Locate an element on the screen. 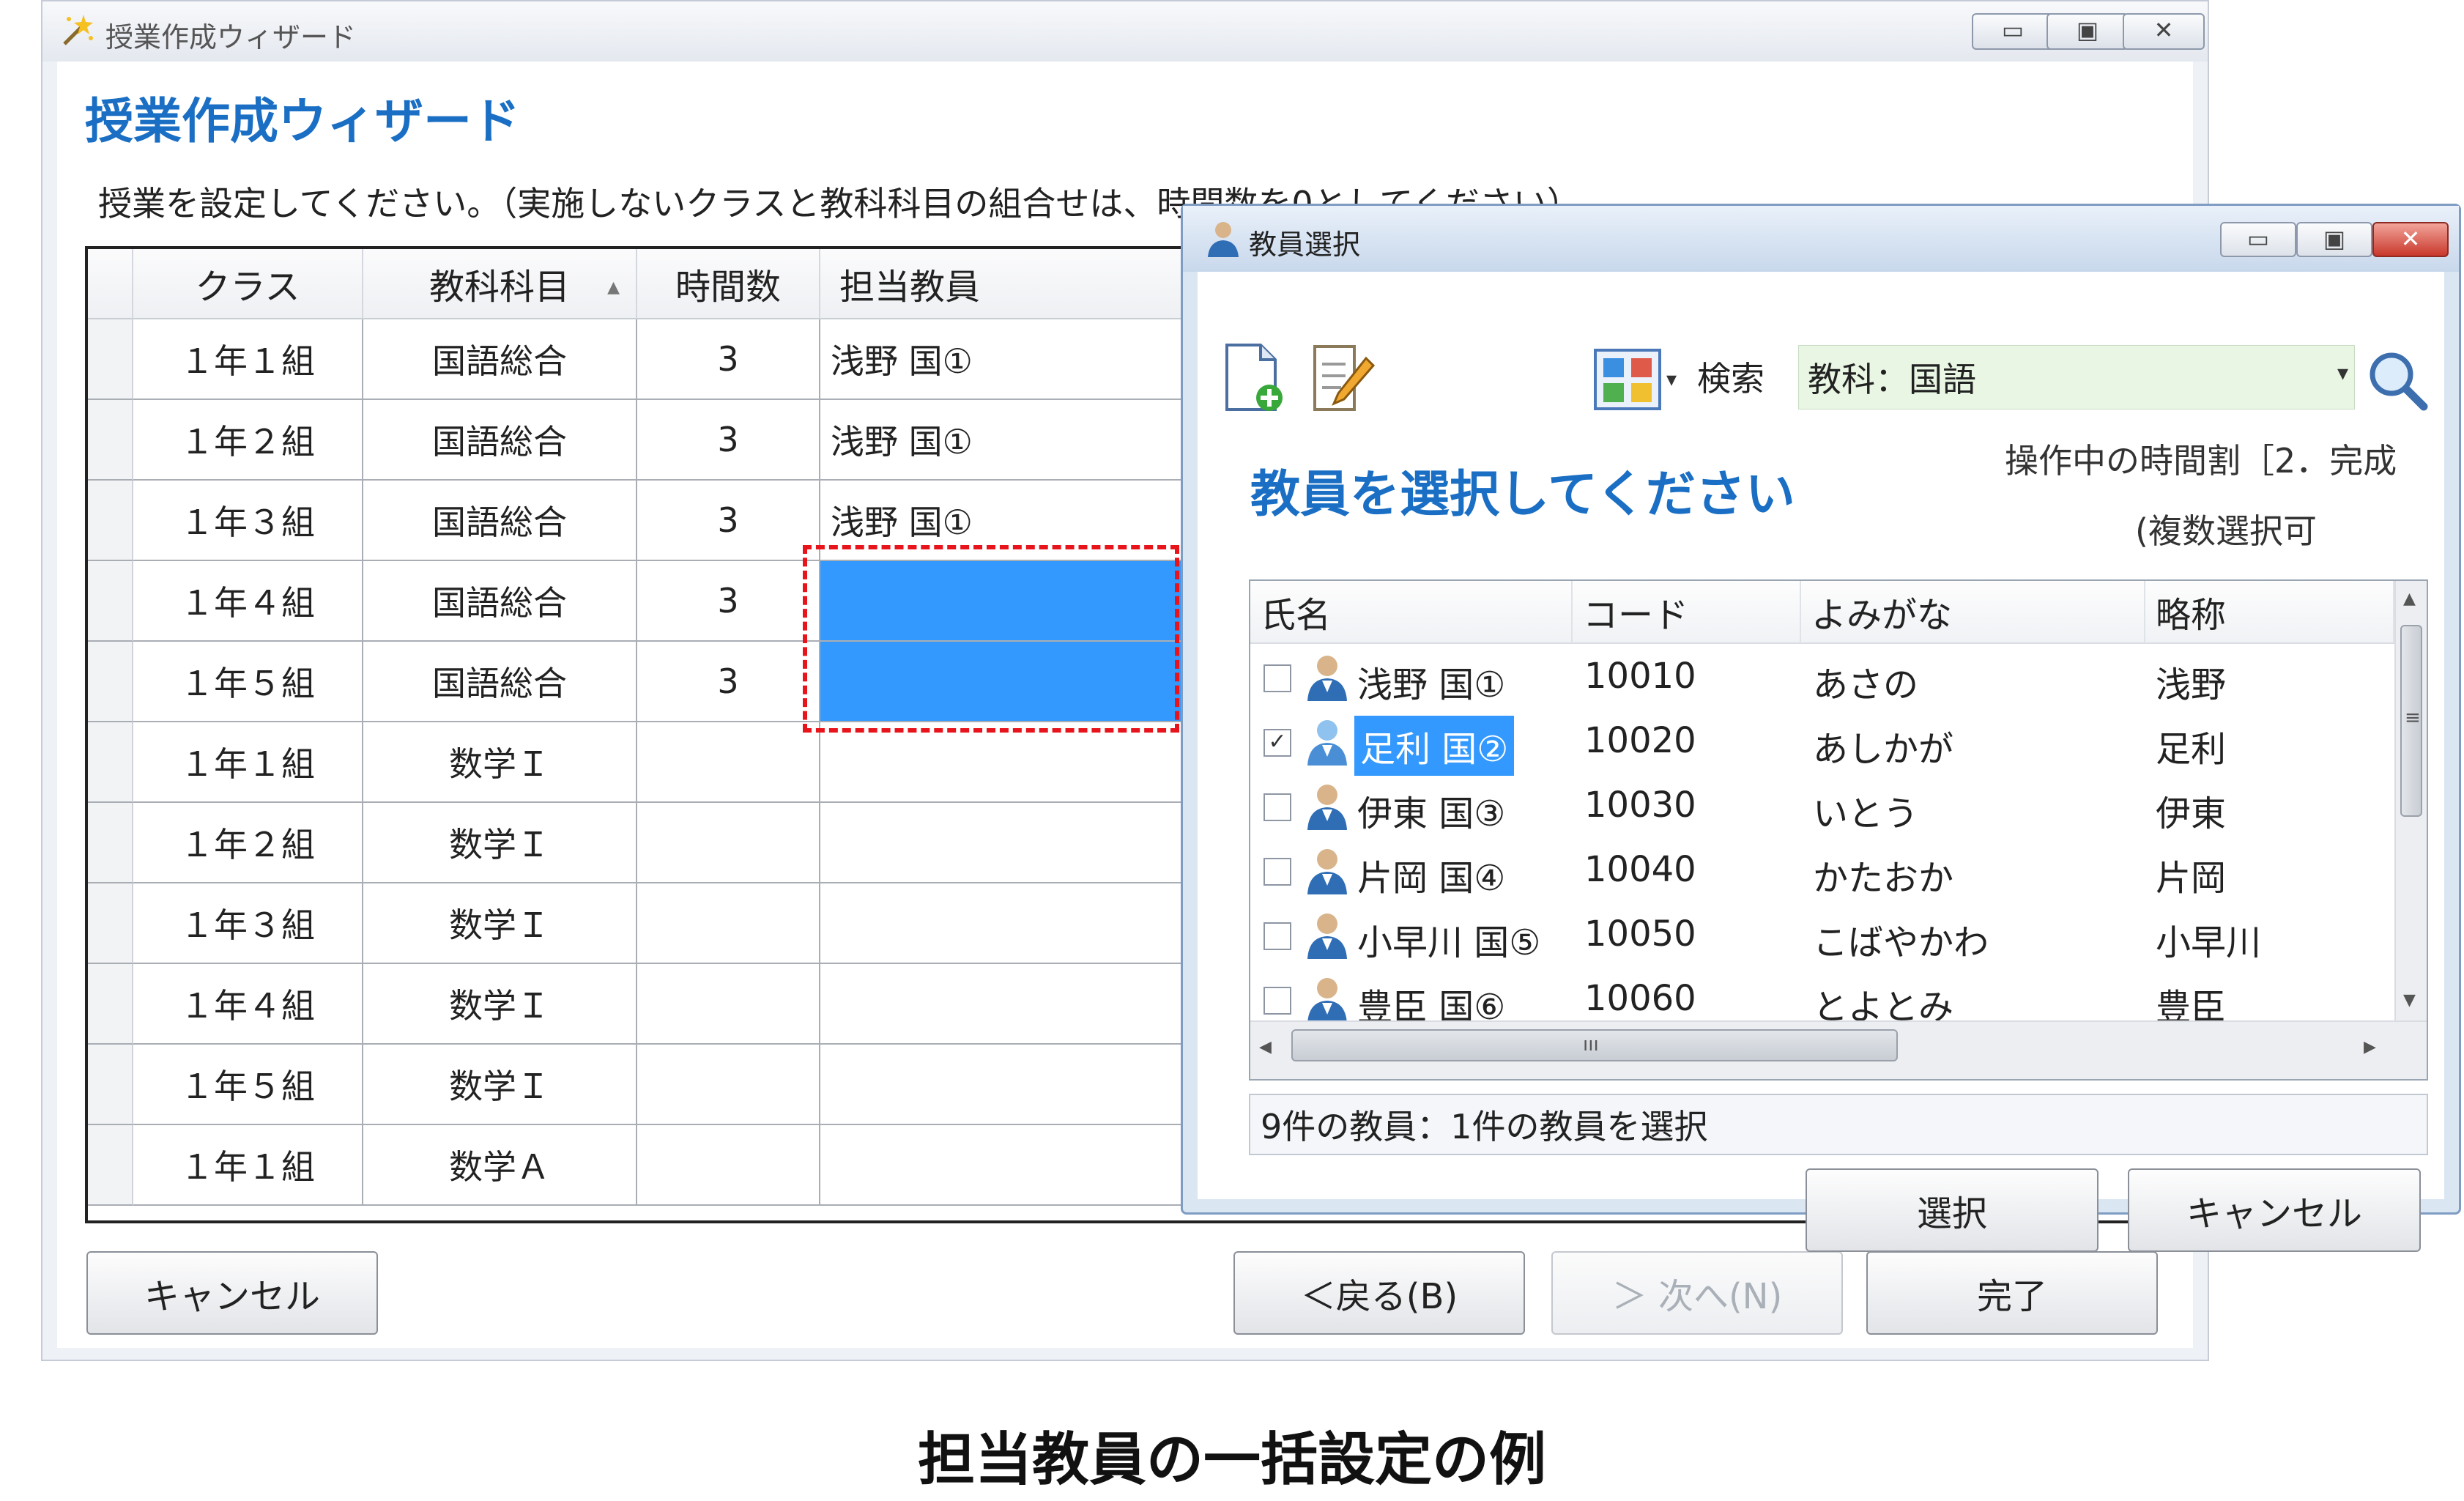 The height and width of the screenshot is (1501, 2464). list-header-short: 略称 is located at coordinates (2269, 612).